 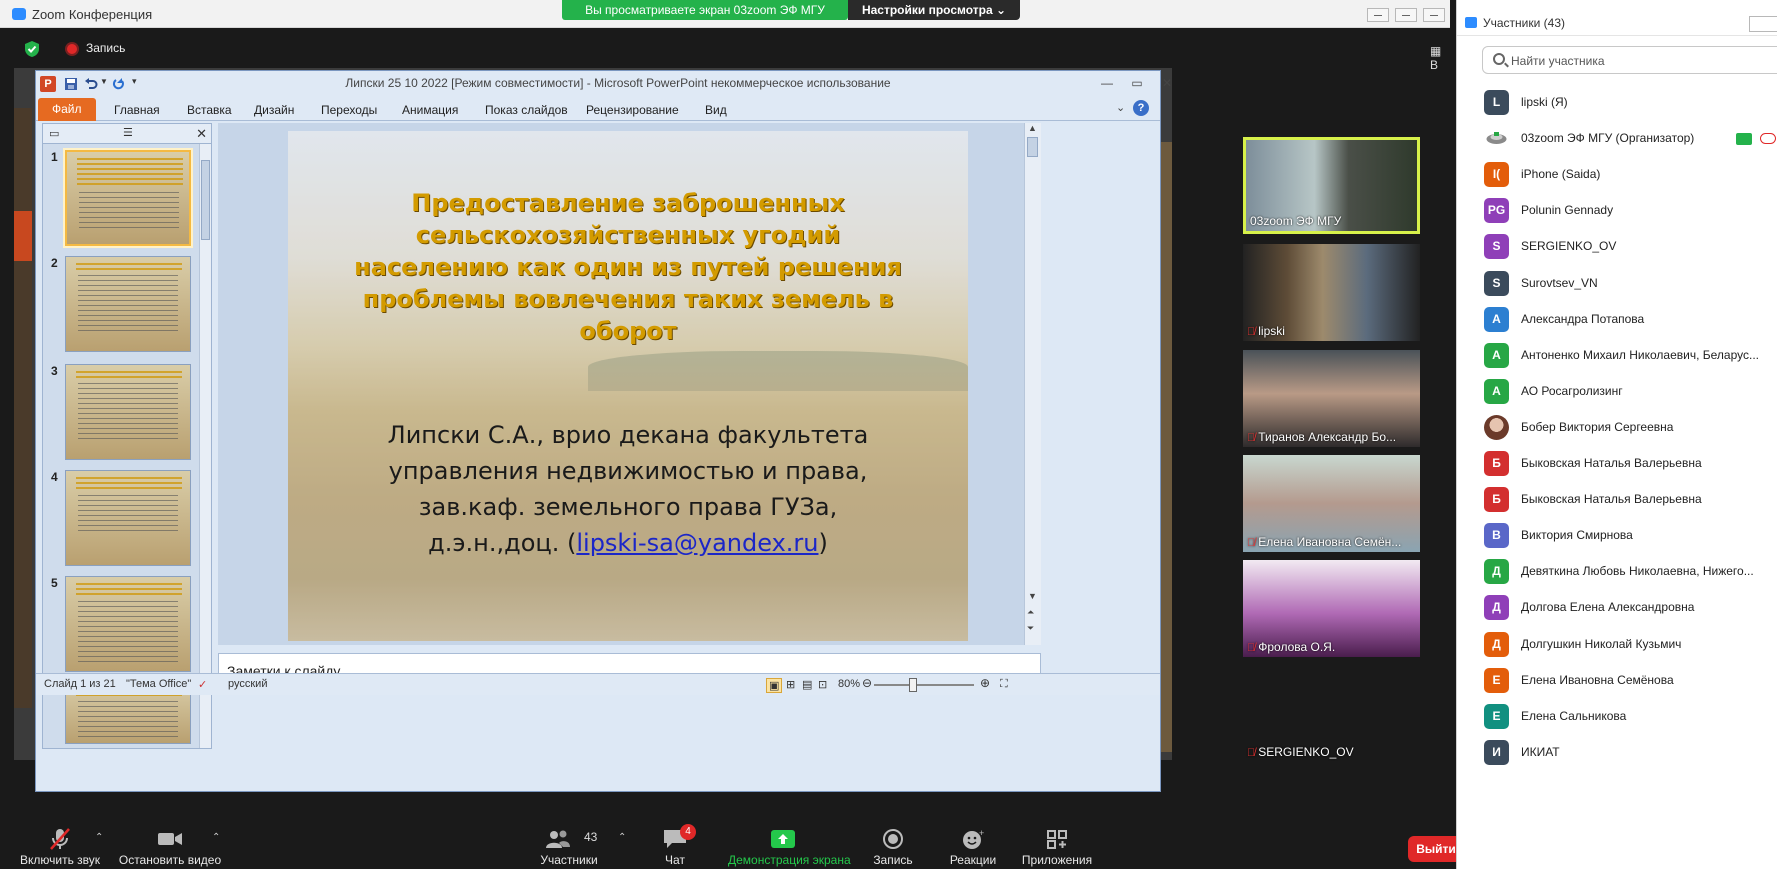 What do you see at coordinates (60, 844) in the screenshot?
I see `unmute-button: Включить звук` at bounding box center [60, 844].